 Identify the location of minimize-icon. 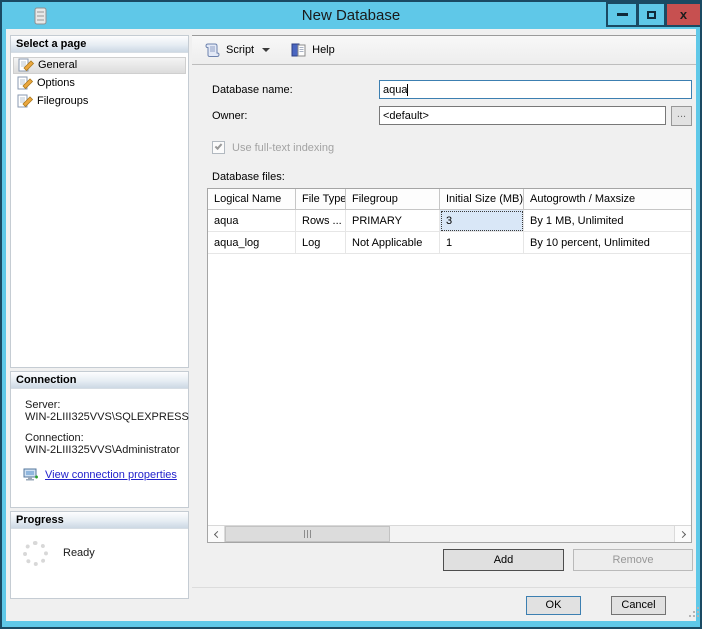
(622, 14).